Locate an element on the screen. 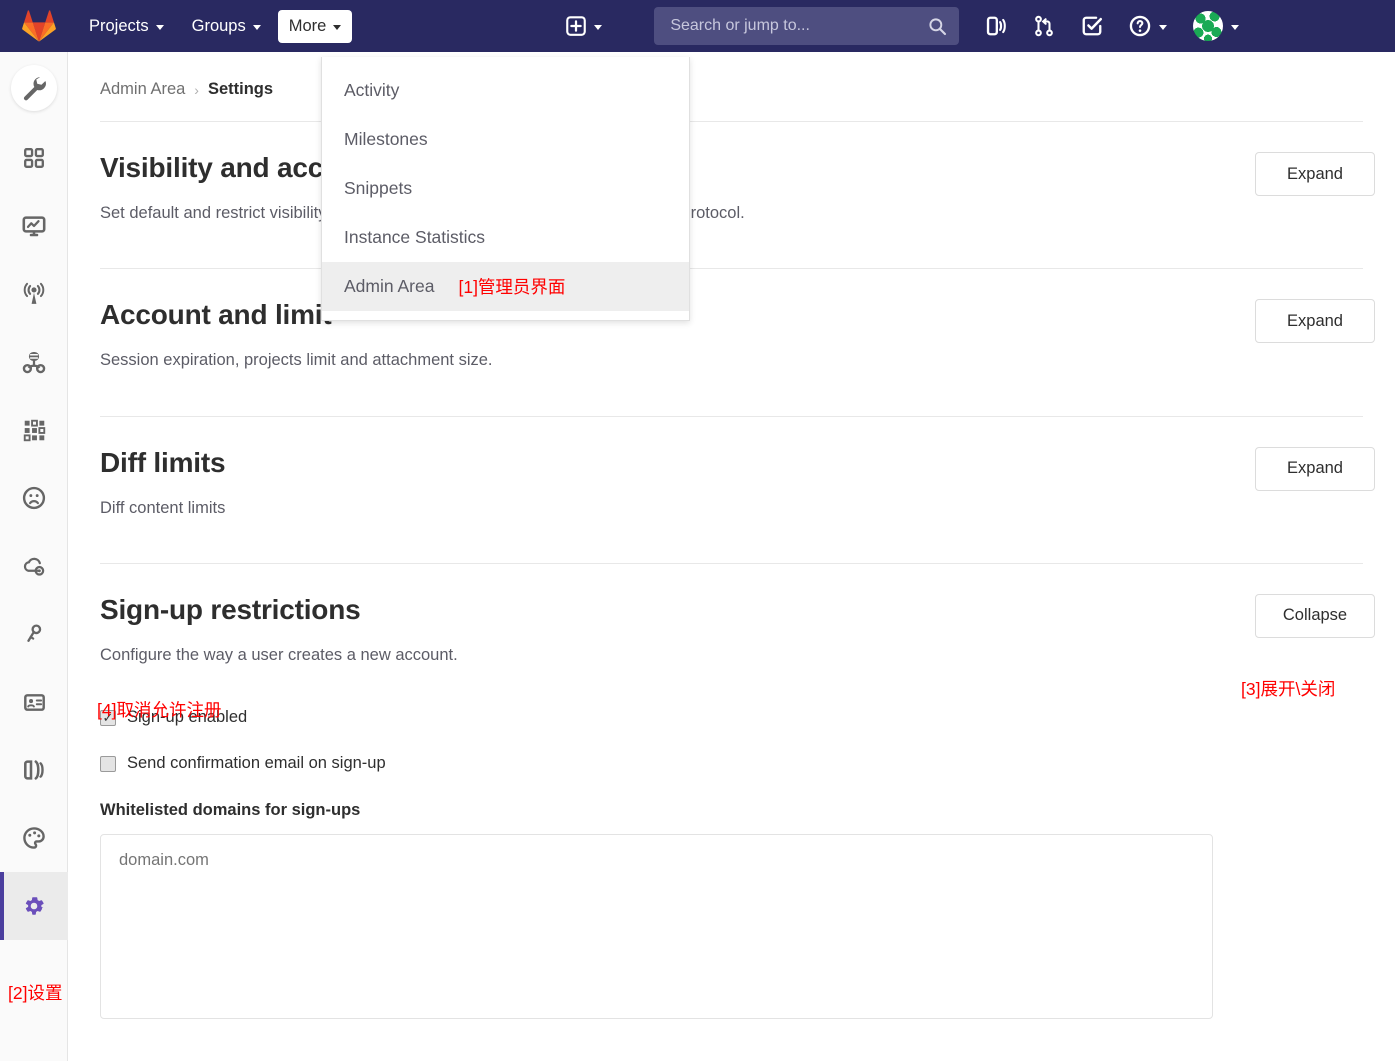  create-new-button is located at coordinates (584, 26).